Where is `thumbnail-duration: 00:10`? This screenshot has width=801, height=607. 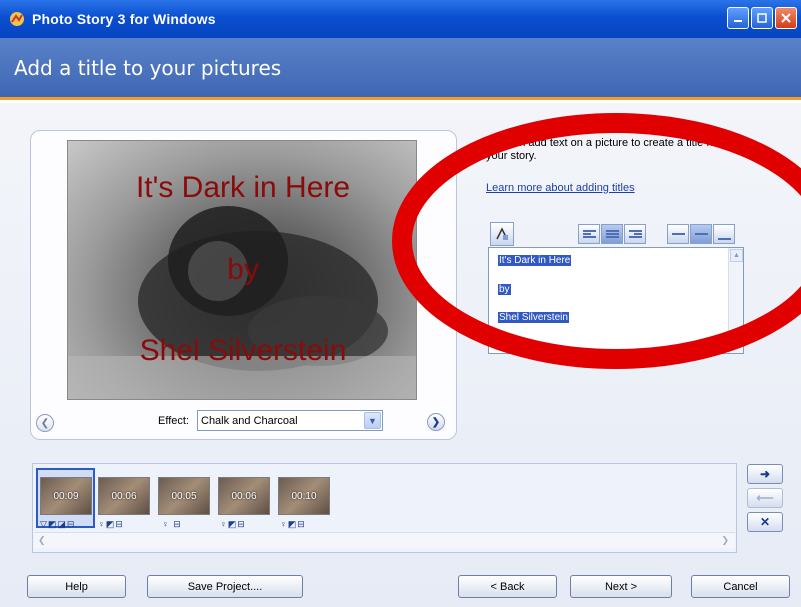 thumbnail-duration: 00:10 is located at coordinates (304, 496).